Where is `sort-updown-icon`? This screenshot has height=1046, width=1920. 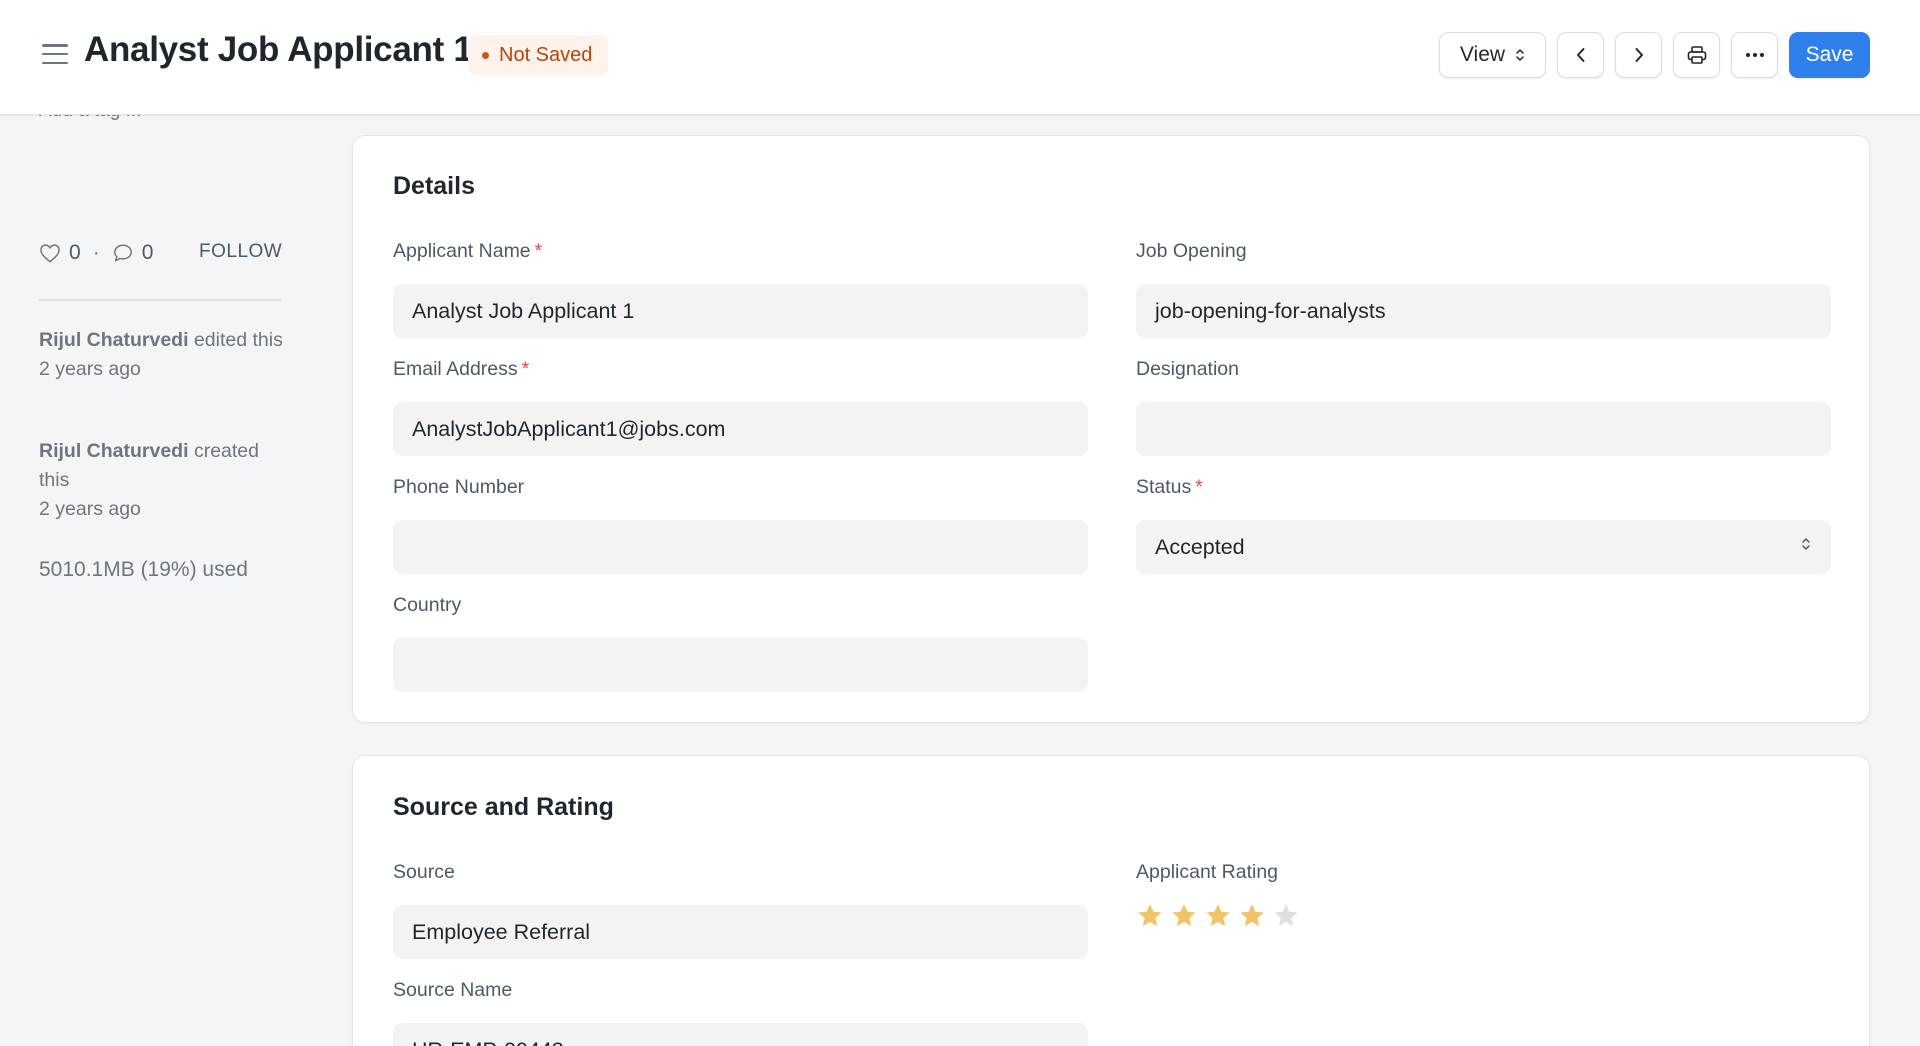 sort-updown-icon is located at coordinates (1520, 55).